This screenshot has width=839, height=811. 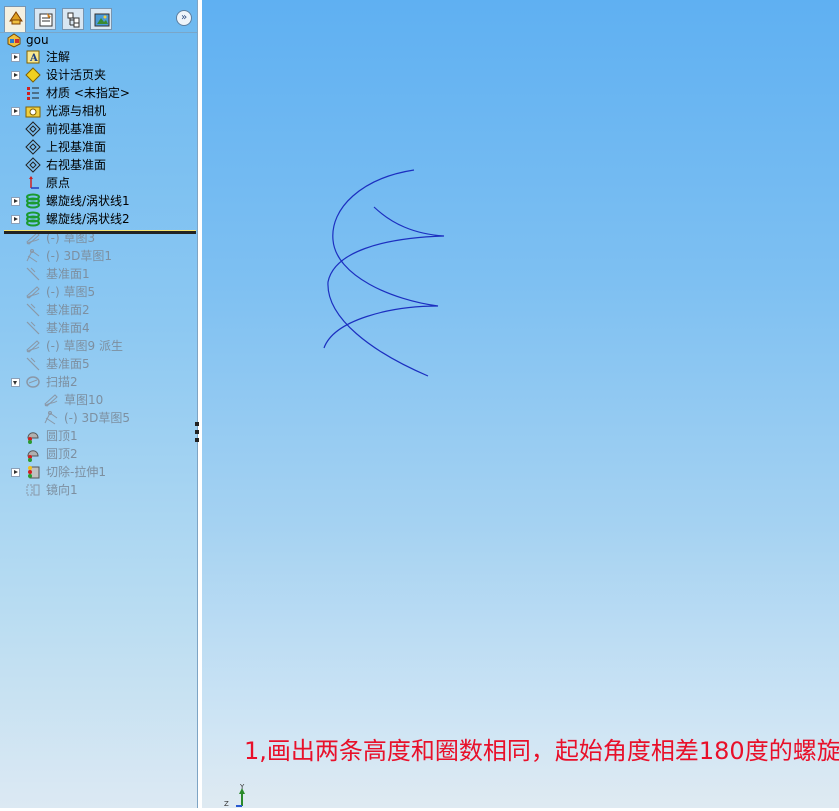 I want to click on tree-item-label: 基准面4, so click(x=68, y=328).